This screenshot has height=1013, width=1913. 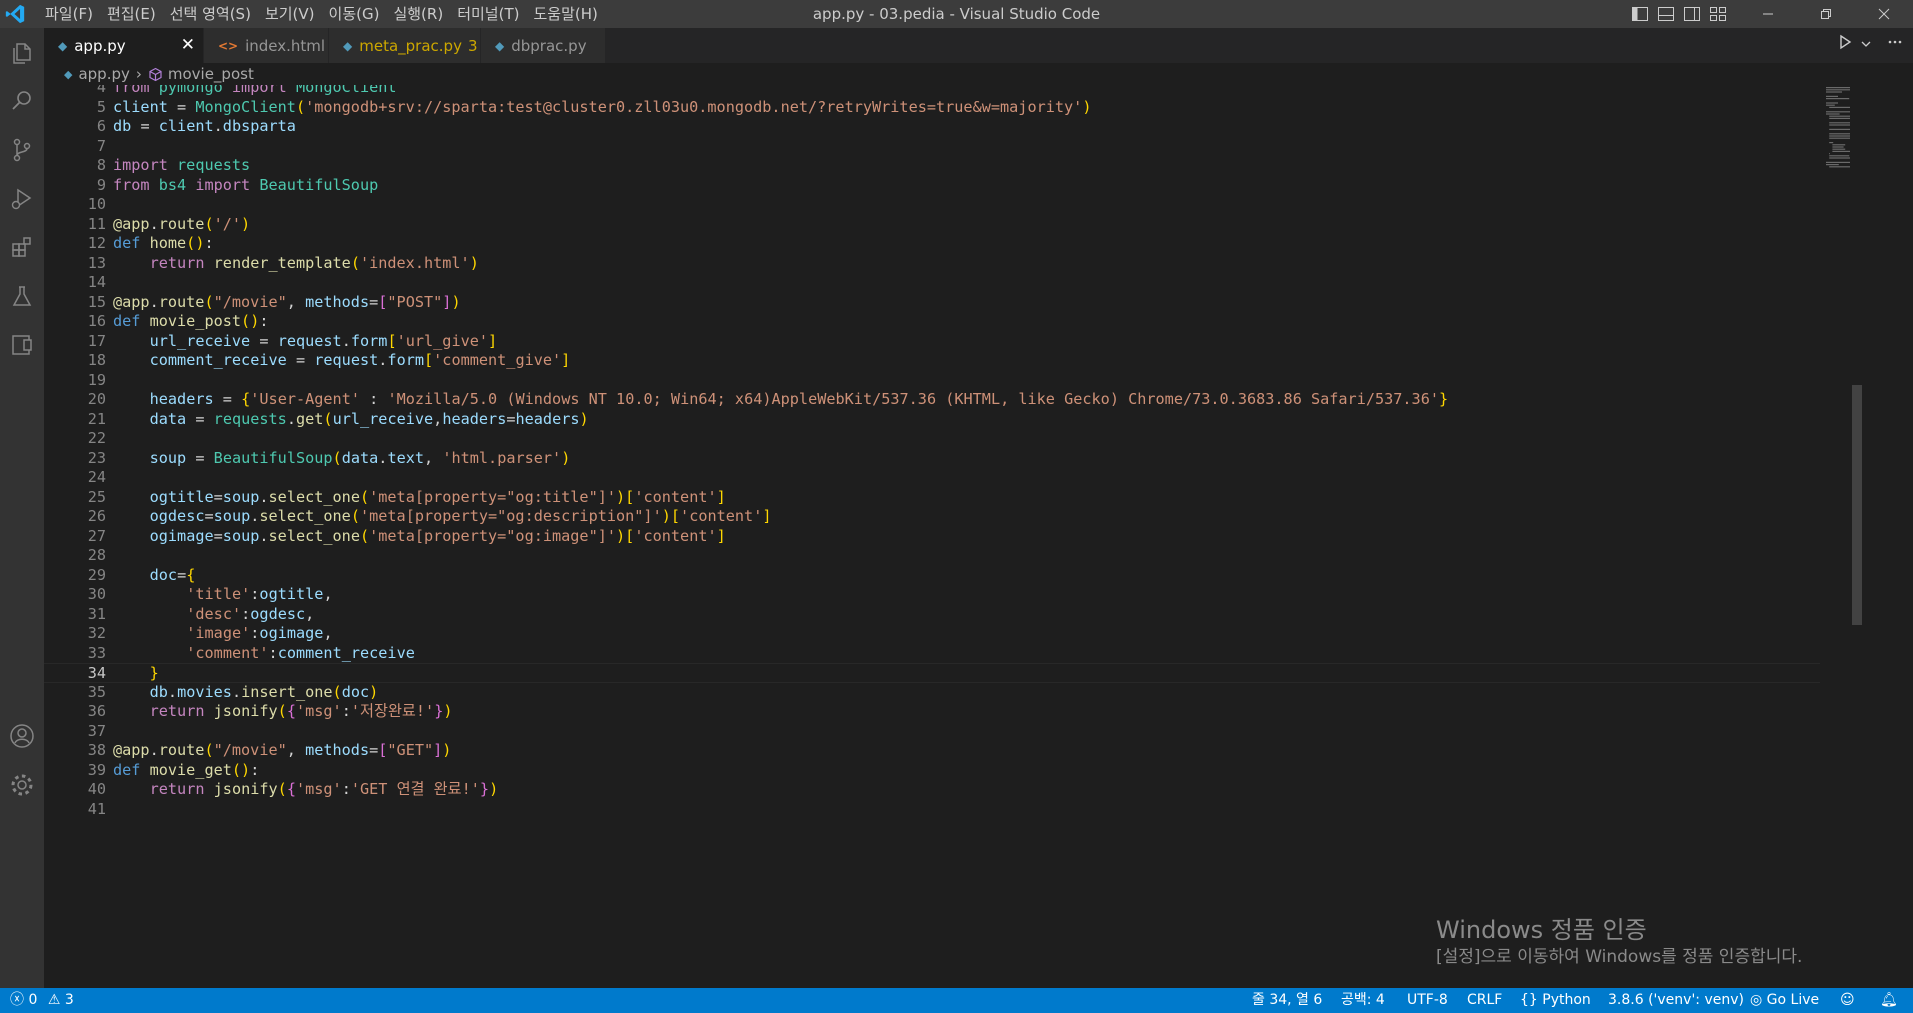 What do you see at coordinates (488, 14) in the screenshot?
I see `menu-item: 터미널(T)` at bounding box center [488, 14].